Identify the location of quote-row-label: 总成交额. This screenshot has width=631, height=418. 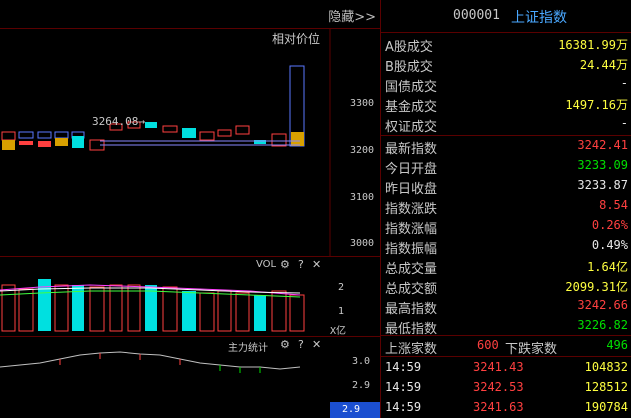
(411, 289).